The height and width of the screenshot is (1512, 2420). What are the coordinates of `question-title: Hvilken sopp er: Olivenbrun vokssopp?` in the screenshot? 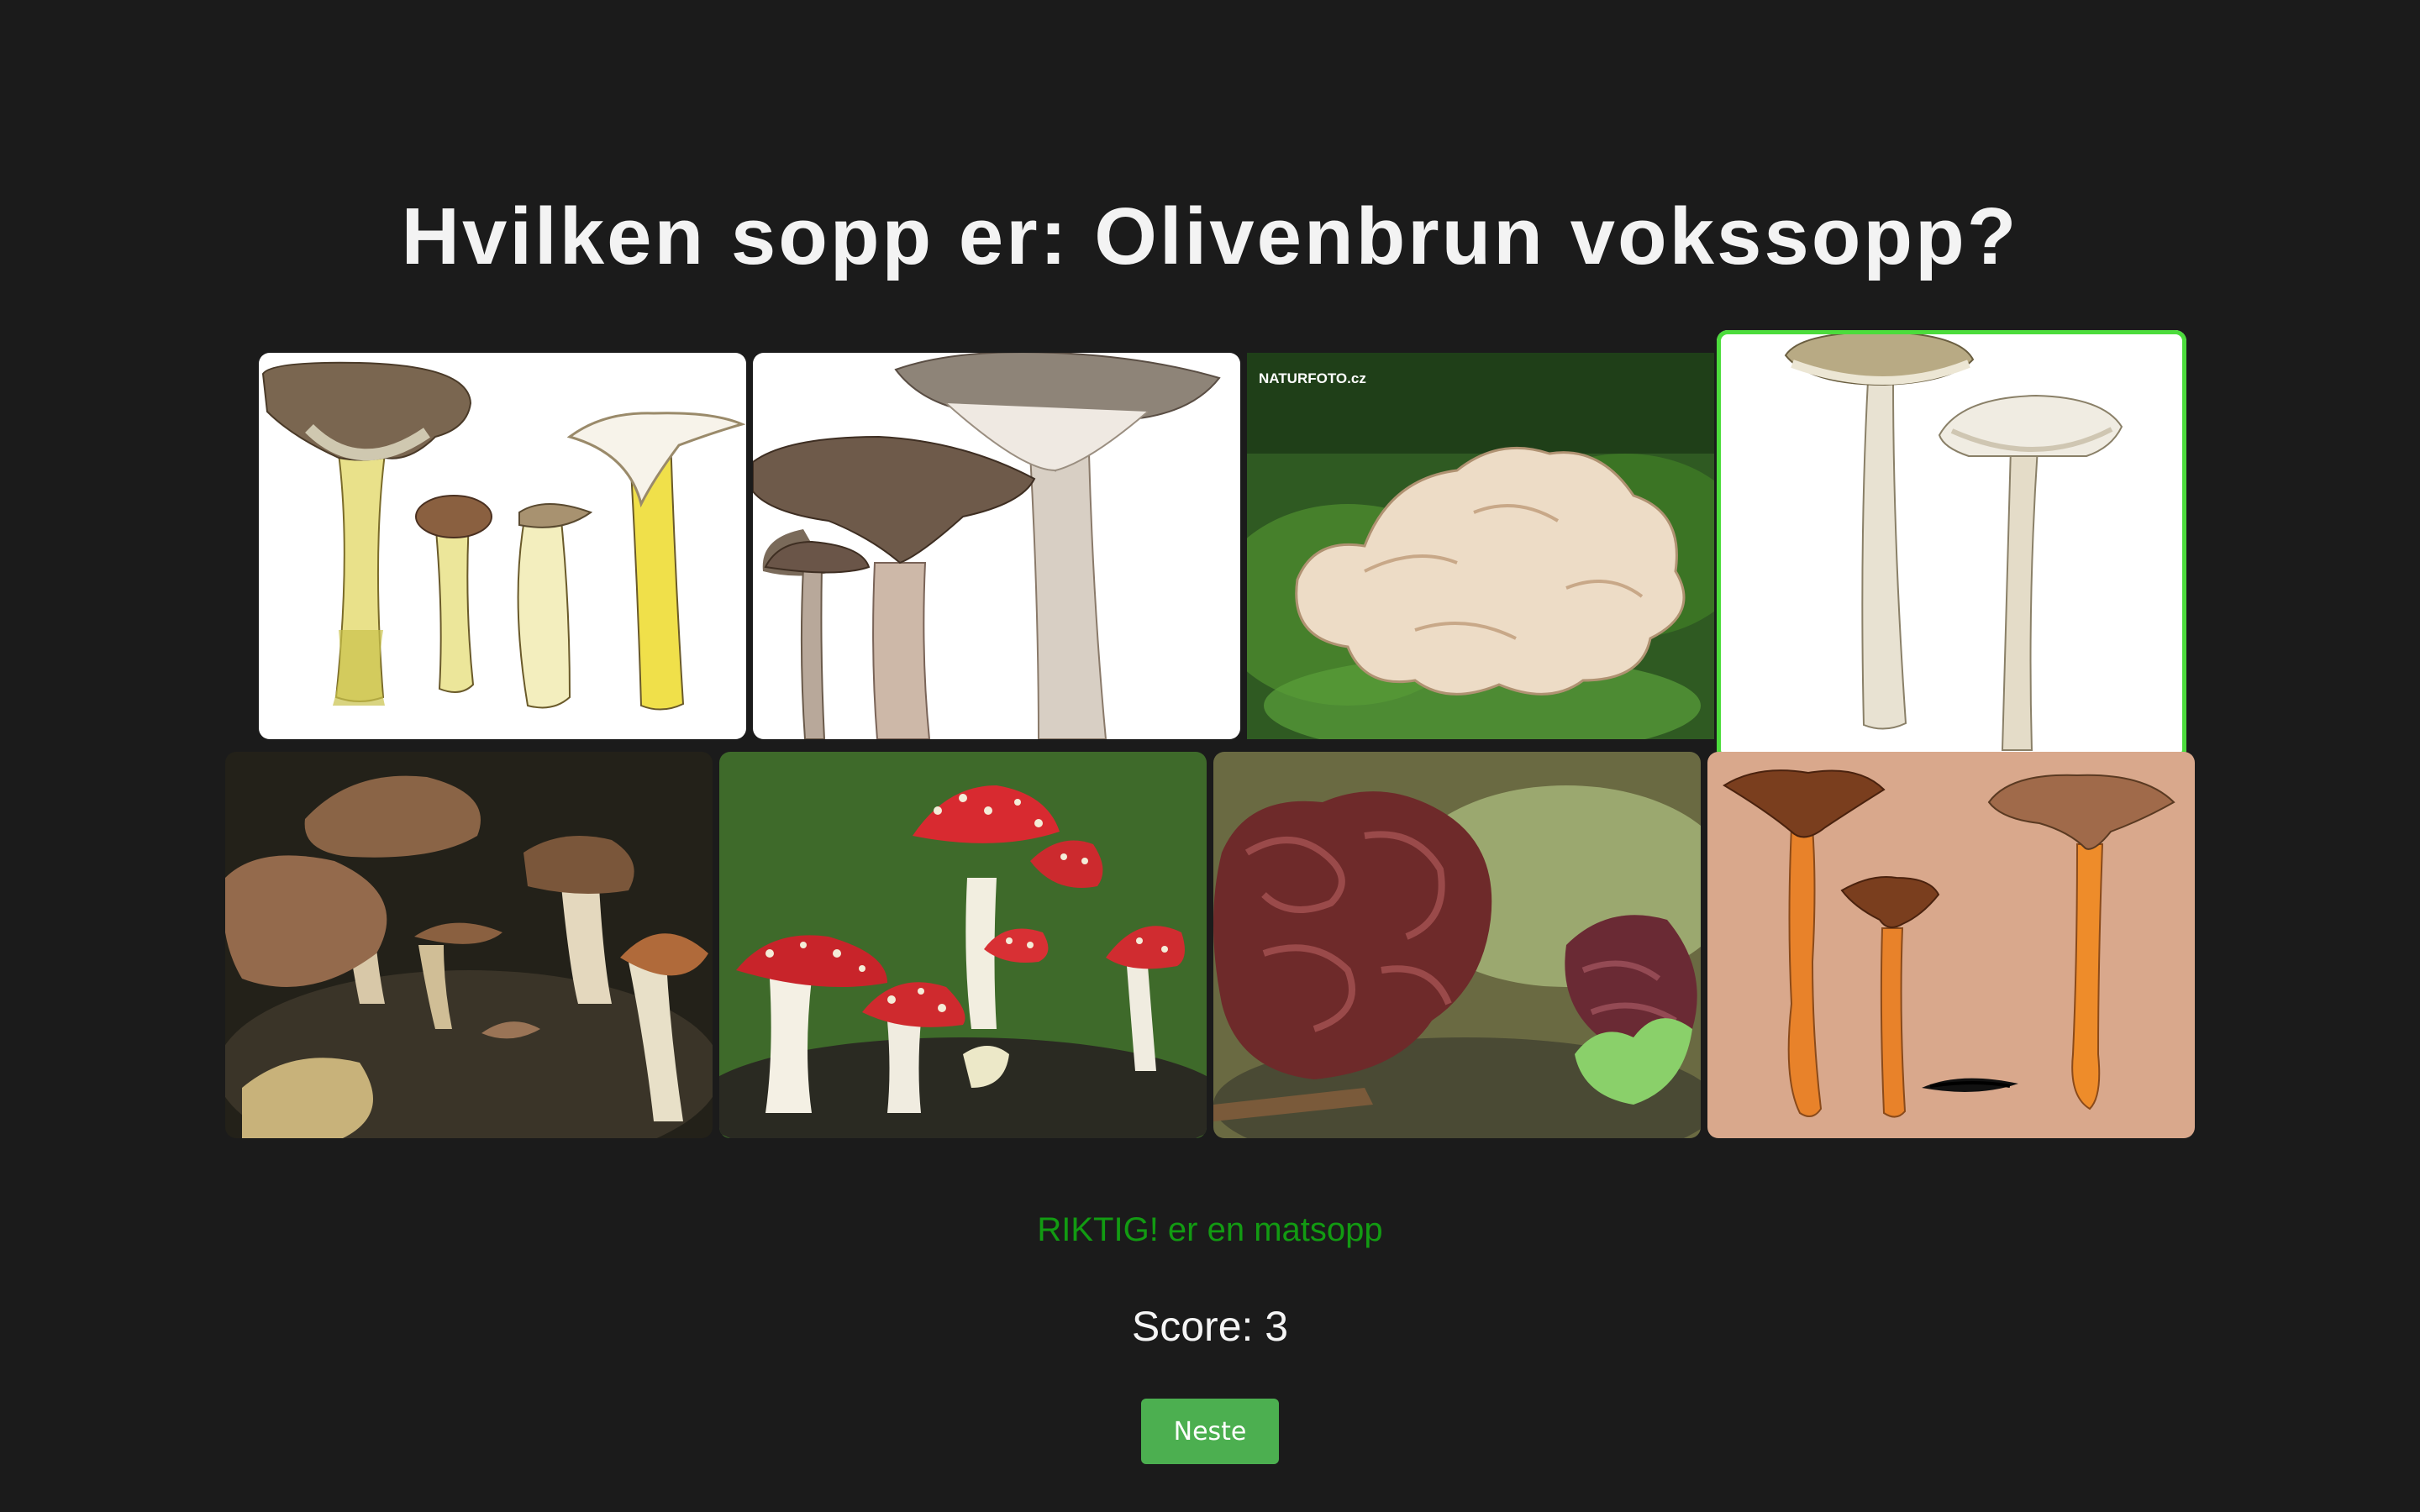 It's located at (1210, 236).